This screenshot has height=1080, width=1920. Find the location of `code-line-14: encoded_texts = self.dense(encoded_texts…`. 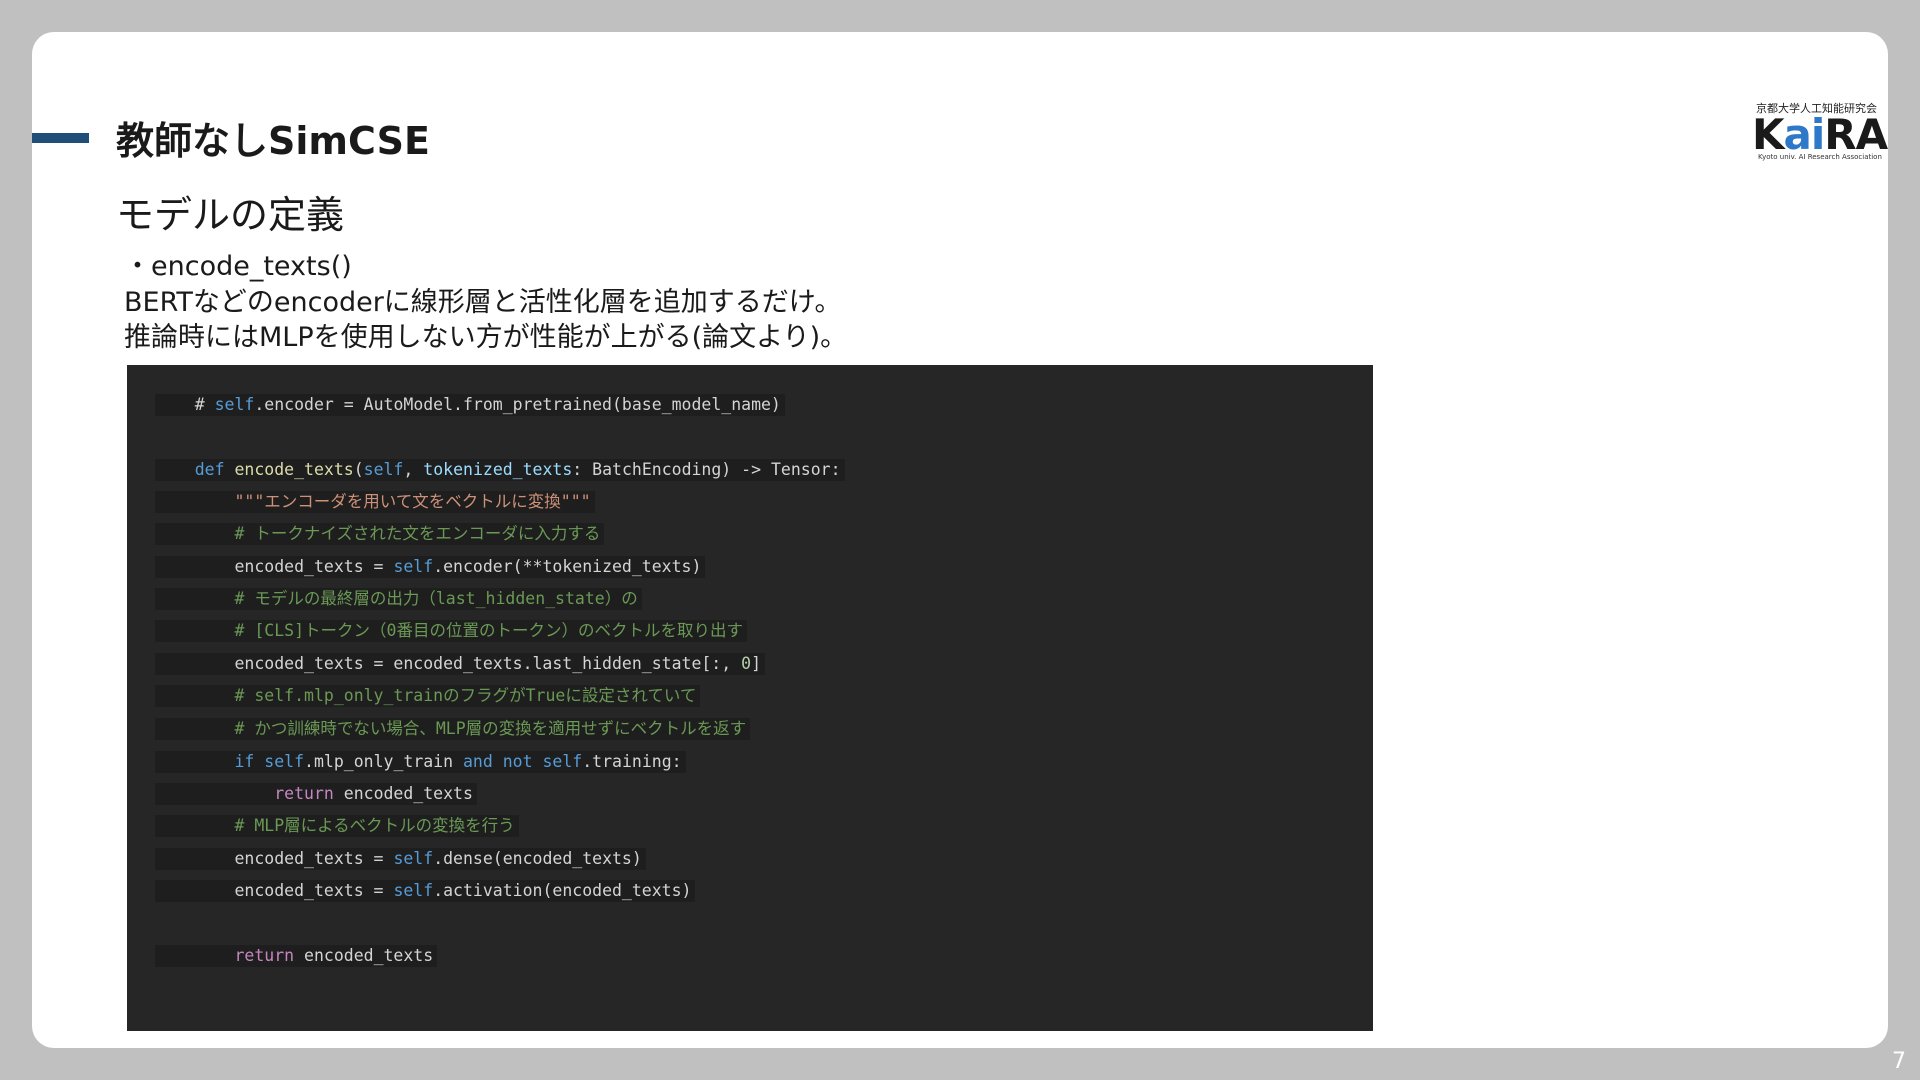

code-line-14: encoded_texts = self.dense(encoded_texts… is located at coordinates (400, 859).